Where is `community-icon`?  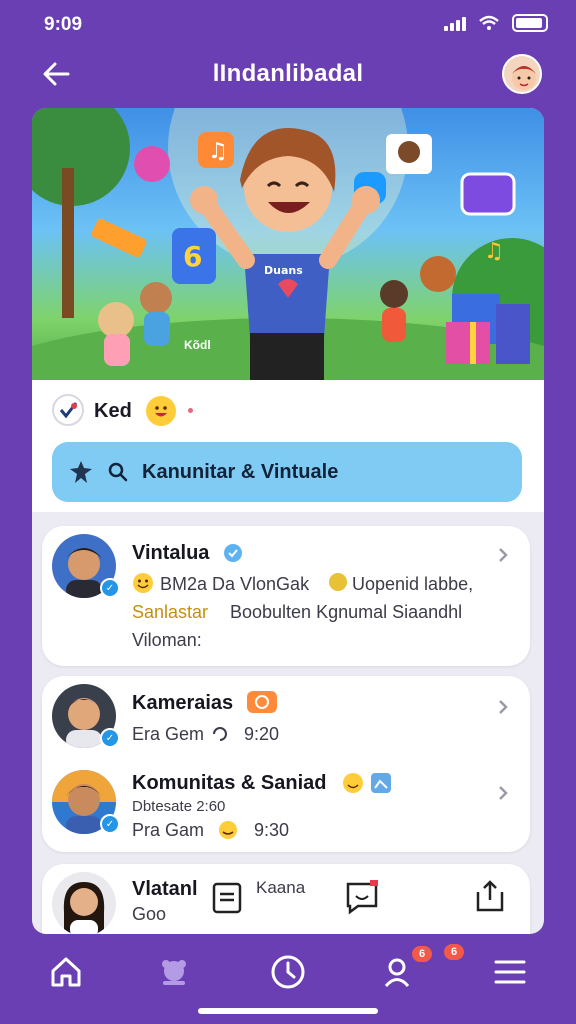
community-icon is located at coordinates (174, 972).